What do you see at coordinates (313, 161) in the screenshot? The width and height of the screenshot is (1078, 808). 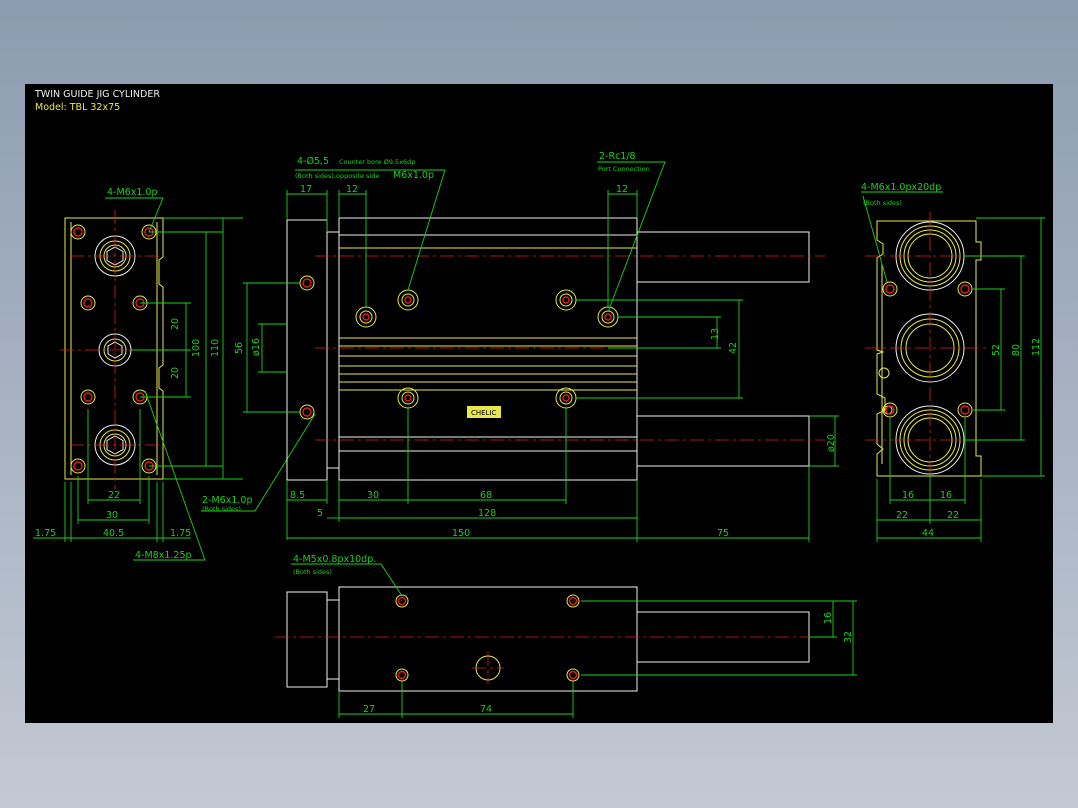 I see `callout-mount-spec: 4-Ø5.5` at bounding box center [313, 161].